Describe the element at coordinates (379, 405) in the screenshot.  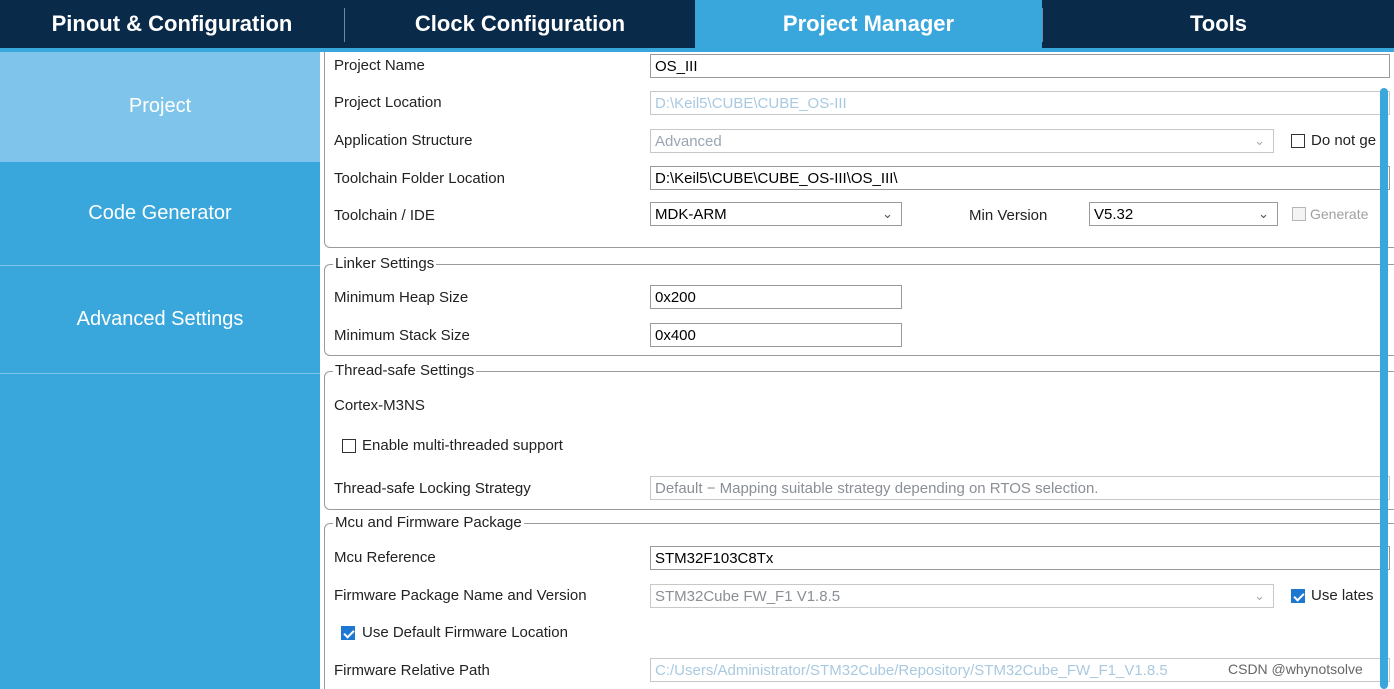
I see `core-name-label: Cortex-M3NS` at that location.